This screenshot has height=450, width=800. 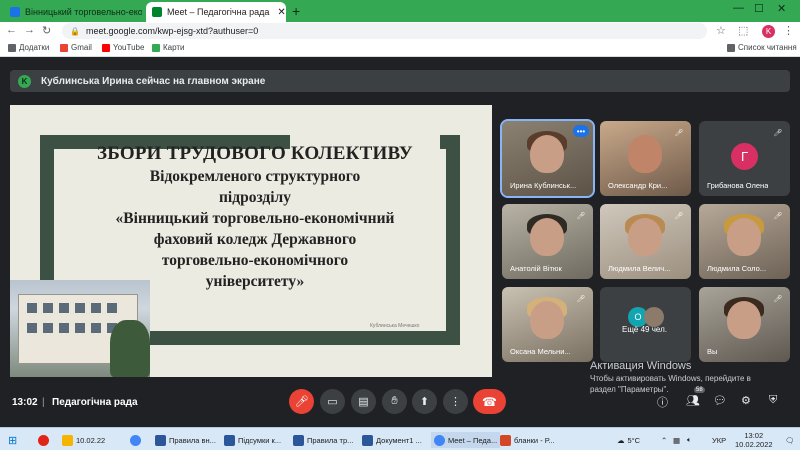 What do you see at coordinates (46, 30) in the screenshot?
I see `reload-icon: ↻` at bounding box center [46, 30].